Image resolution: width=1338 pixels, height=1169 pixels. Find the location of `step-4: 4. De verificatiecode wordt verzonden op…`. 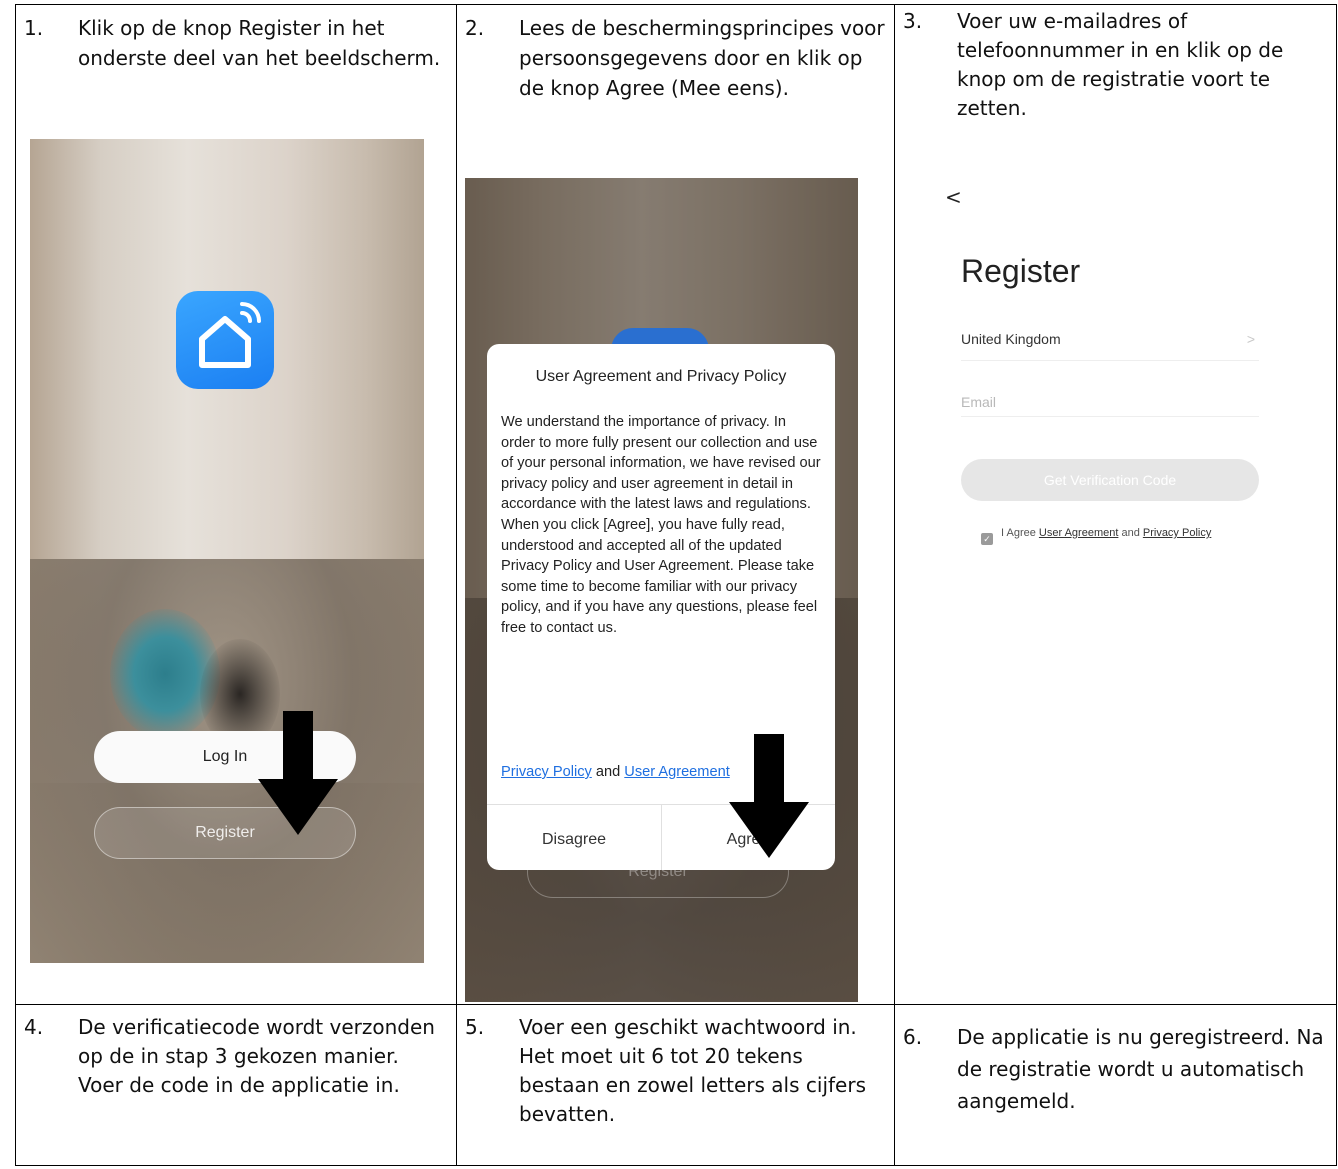

step-4: 4. De verificatiecode wordt verzonden op… is located at coordinates (236, 1052).